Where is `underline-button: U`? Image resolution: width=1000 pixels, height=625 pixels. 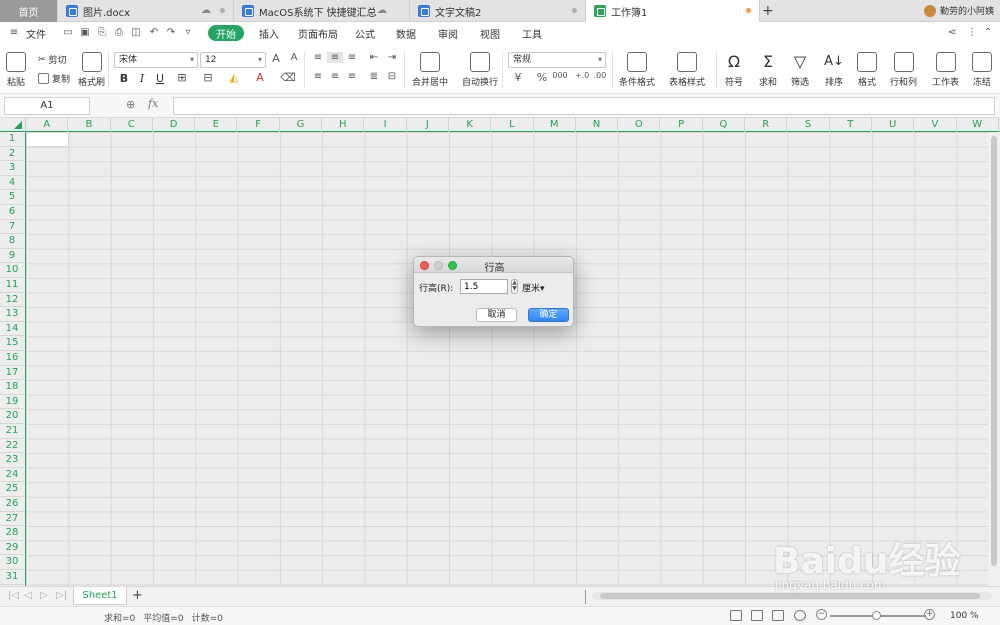
underline-button: U is located at coordinates (160, 78).